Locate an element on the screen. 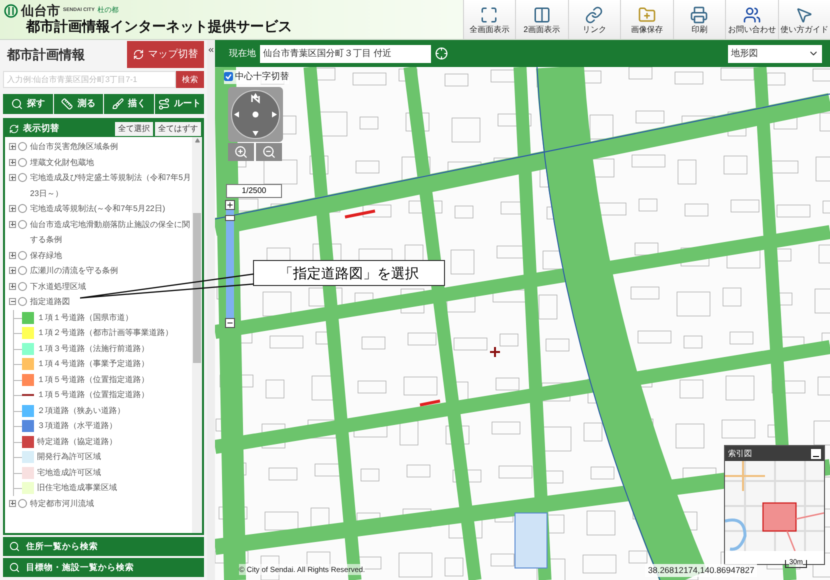 This screenshot has height=580, width=830. legend-label: １項２号道路（都市計画等事業道路） is located at coordinates (105, 333).